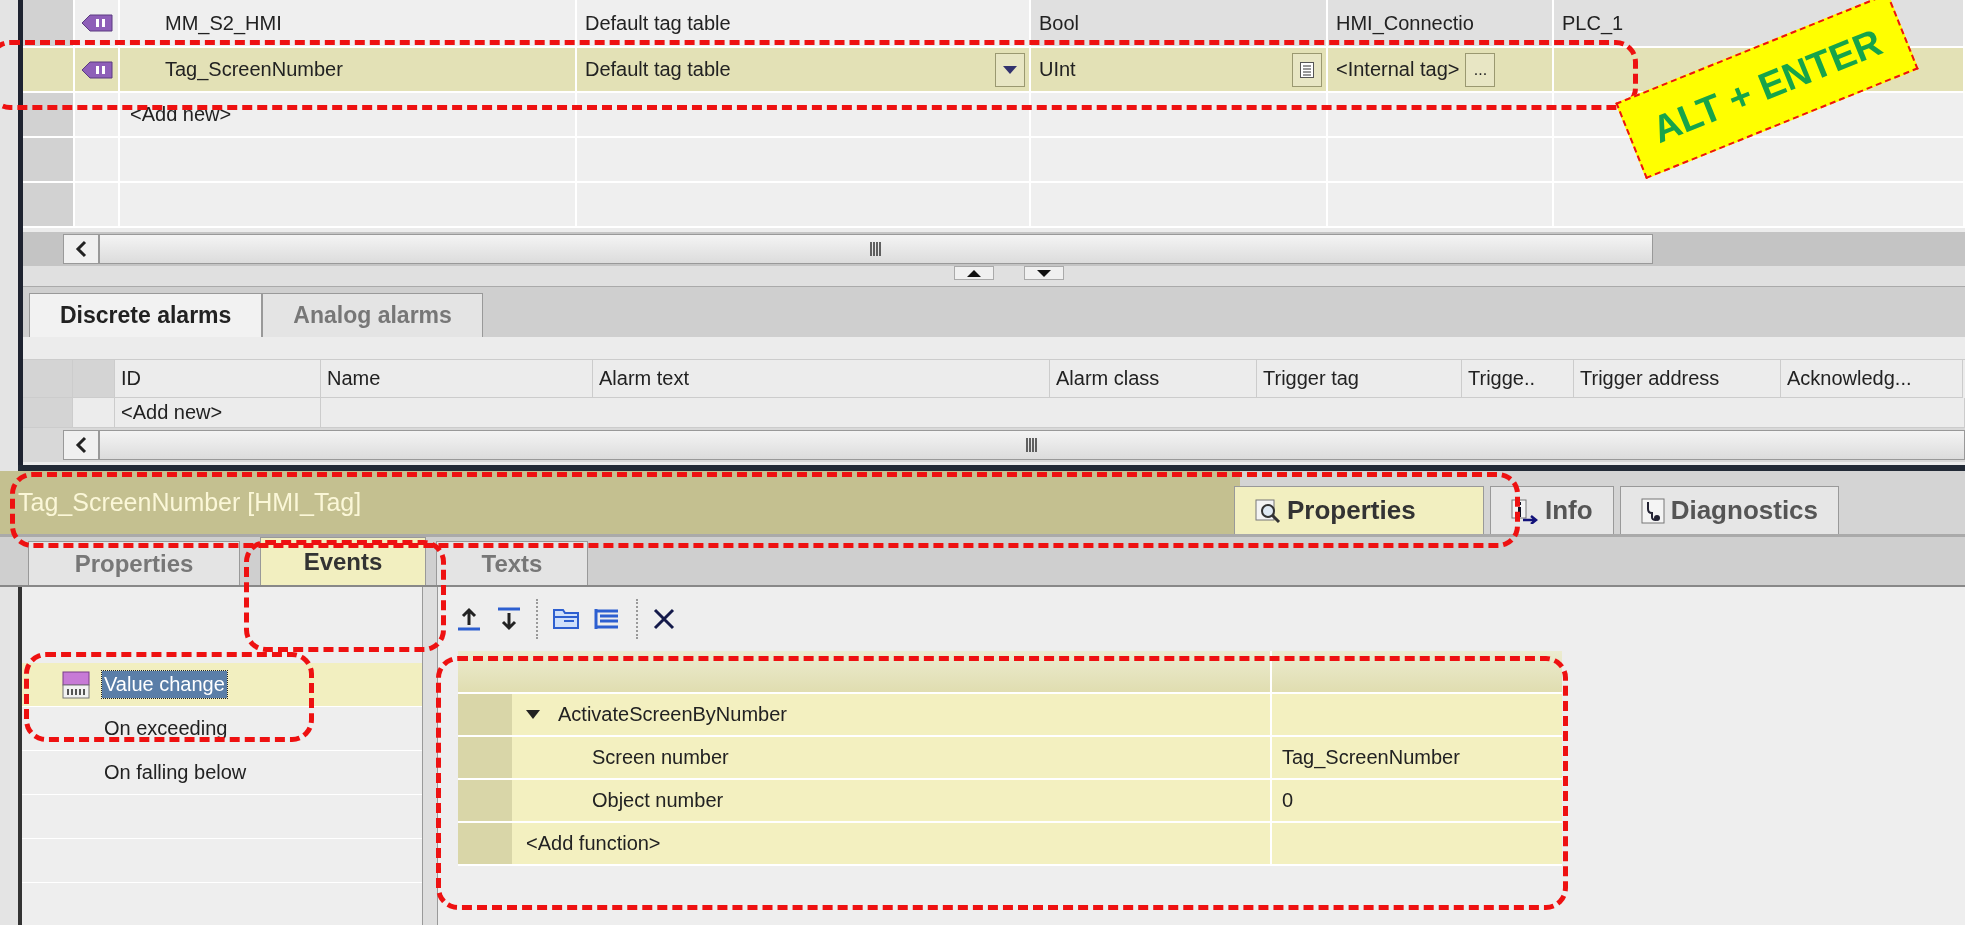 This screenshot has height=925, width=1965. What do you see at coordinates (1398, 69) in the screenshot?
I see `connection: <Internal tag>` at bounding box center [1398, 69].